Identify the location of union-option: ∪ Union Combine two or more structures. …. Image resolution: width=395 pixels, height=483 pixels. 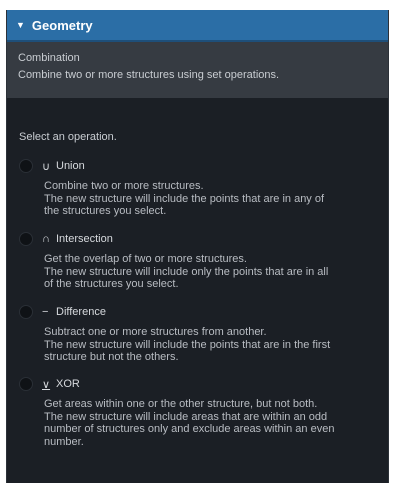
(197, 187).